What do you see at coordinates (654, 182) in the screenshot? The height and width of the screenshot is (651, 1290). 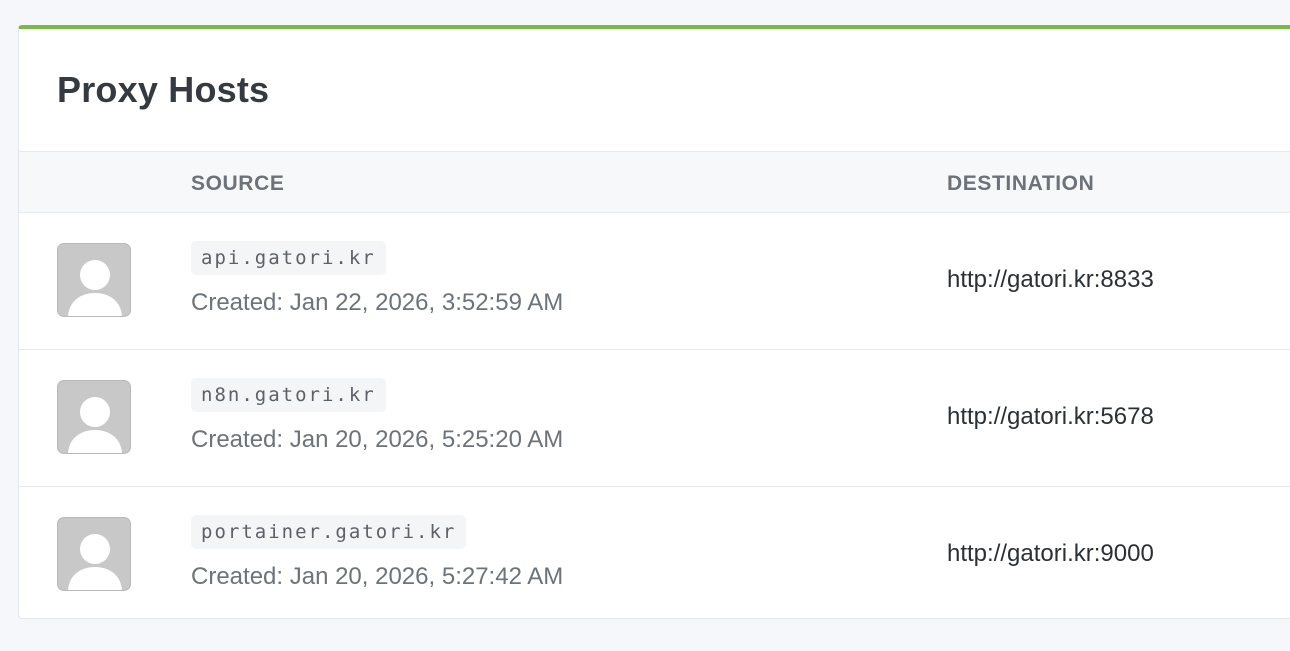 I see `table-header: SOURCE DESTINATION` at bounding box center [654, 182].